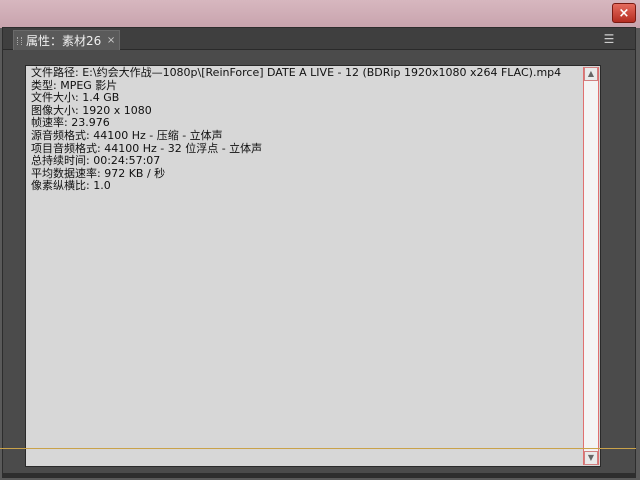  Describe the element at coordinates (98, 173) in the screenshot. I see `info-line-datarate: 平均数据速率: 972 KB / 秒` at that location.